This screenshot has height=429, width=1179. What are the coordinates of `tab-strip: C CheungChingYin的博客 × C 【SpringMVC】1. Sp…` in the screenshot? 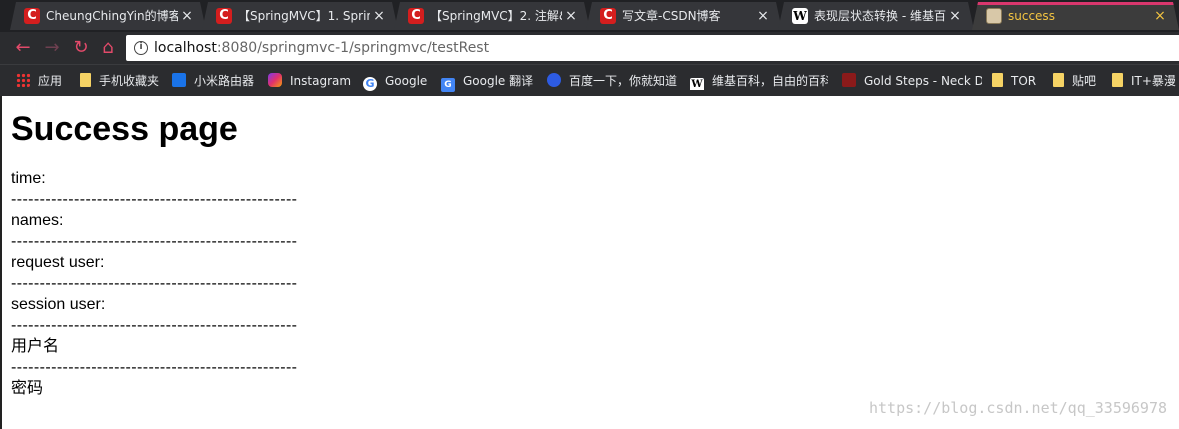 It's located at (589, 16).